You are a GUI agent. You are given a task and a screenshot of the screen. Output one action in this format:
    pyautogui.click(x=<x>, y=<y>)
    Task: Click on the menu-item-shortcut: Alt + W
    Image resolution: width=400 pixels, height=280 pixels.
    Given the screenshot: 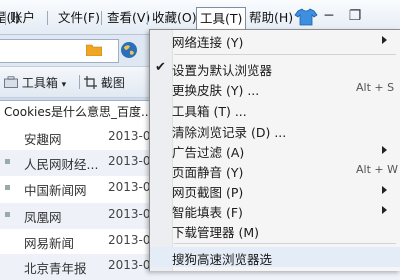 What is the action you would take?
    pyautogui.click(x=377, y=169)
    